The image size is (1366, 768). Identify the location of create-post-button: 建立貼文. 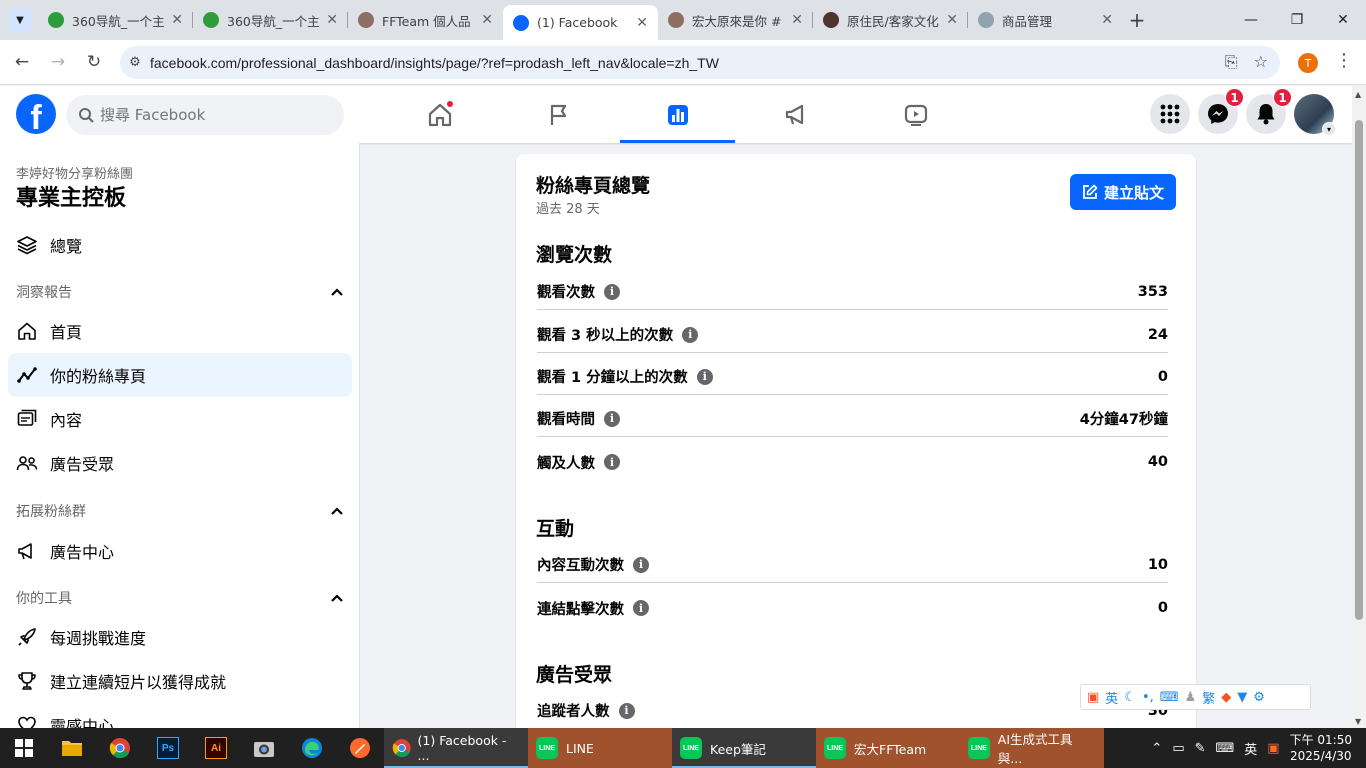
(1123, 192).